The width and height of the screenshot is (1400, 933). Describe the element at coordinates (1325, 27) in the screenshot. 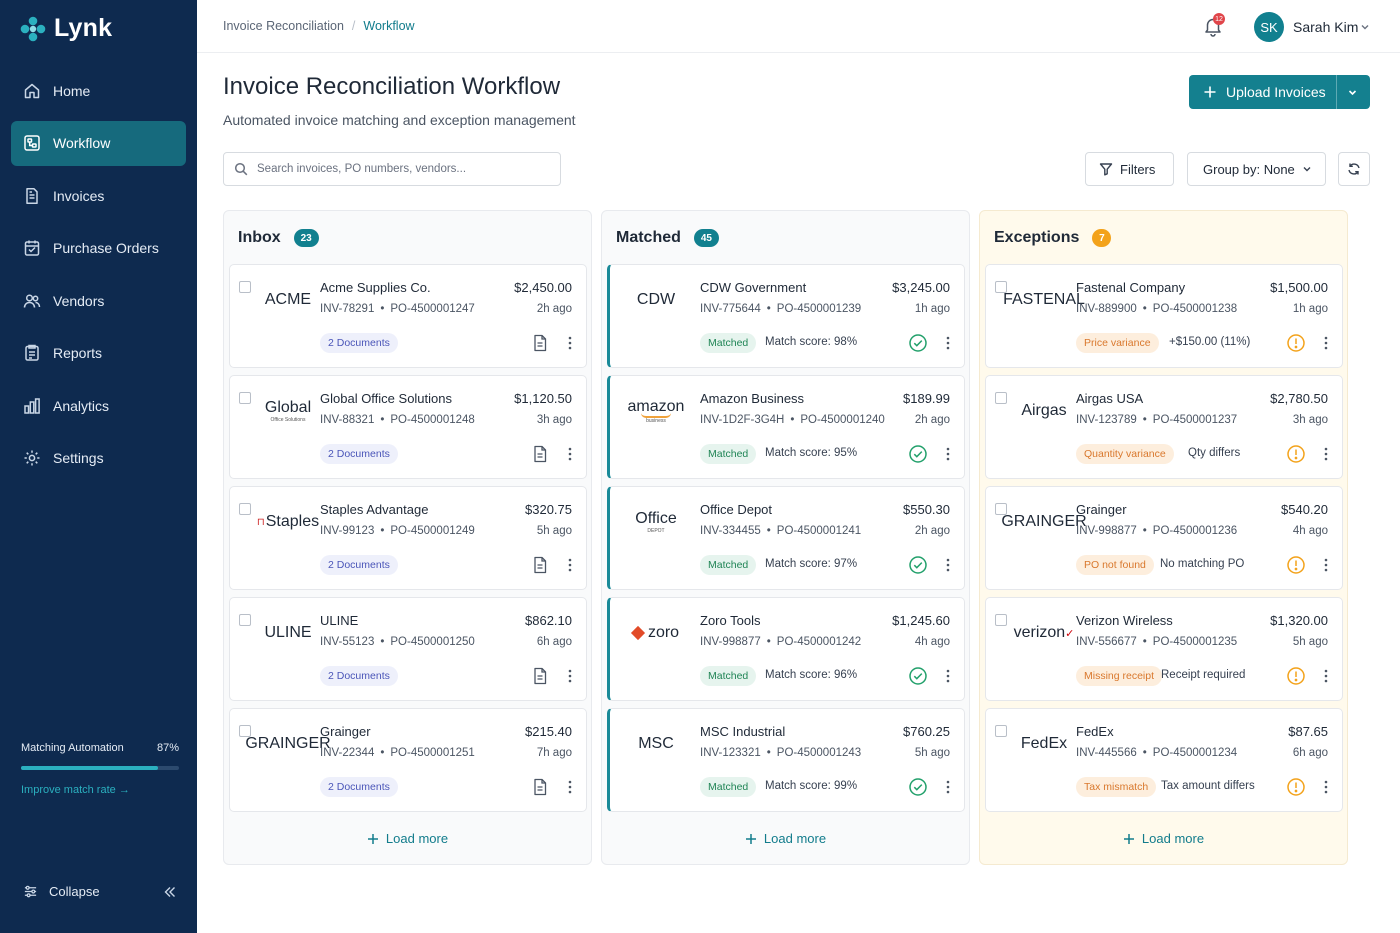

I see `user-name: Sarah Kim` at that location.